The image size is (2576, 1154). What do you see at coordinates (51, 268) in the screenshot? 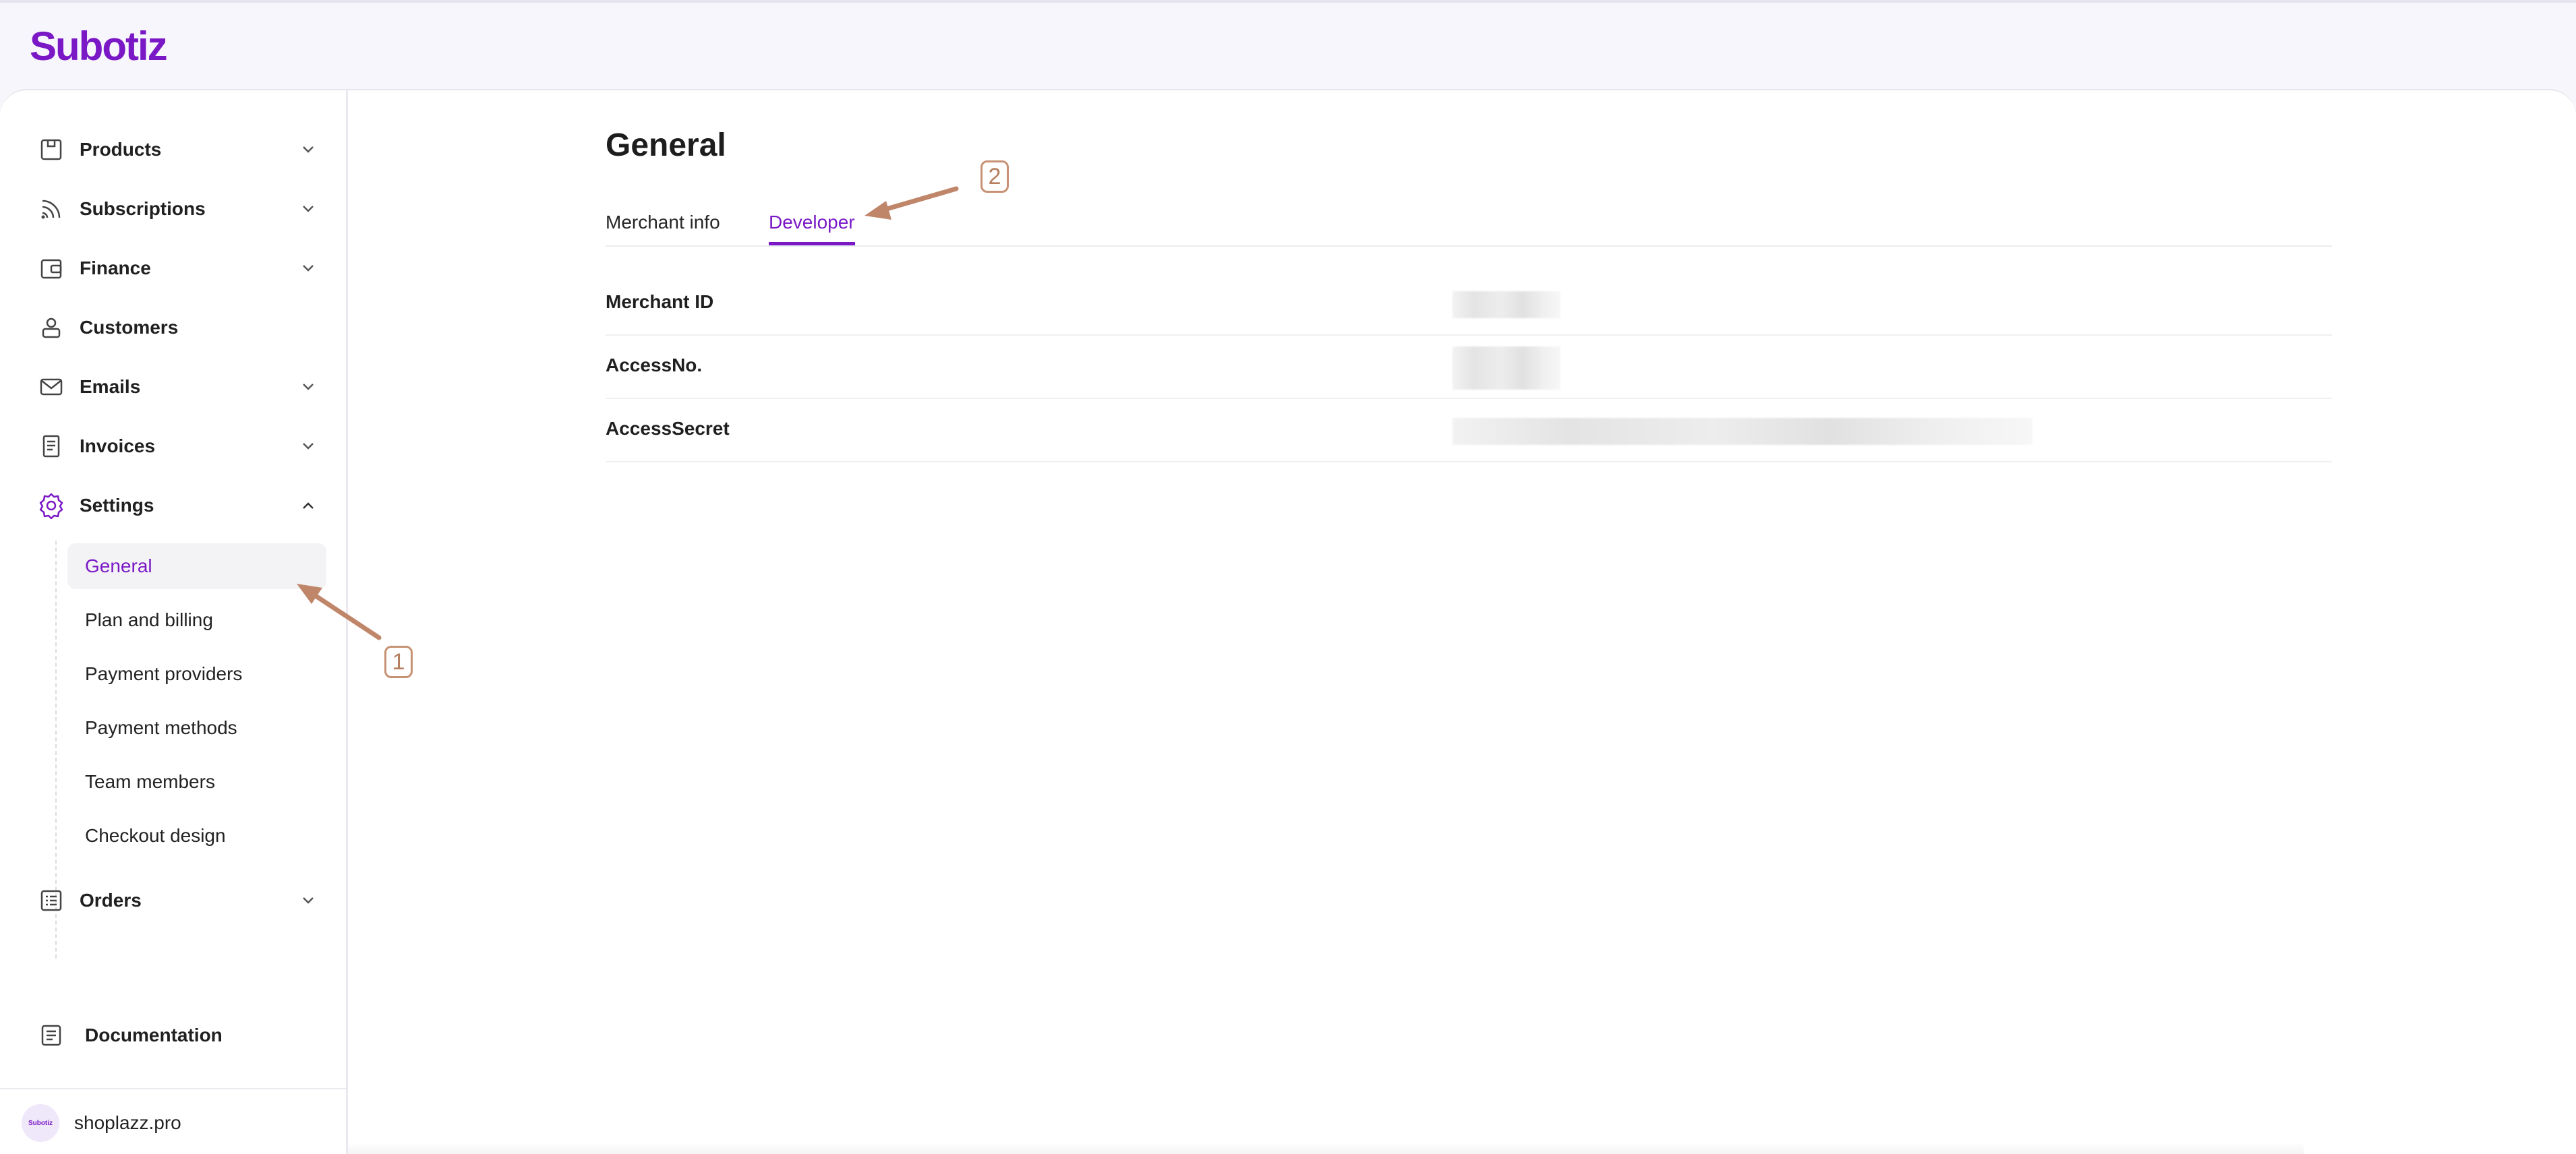
I see `wallet-icon` at bounding box center [51, 268].